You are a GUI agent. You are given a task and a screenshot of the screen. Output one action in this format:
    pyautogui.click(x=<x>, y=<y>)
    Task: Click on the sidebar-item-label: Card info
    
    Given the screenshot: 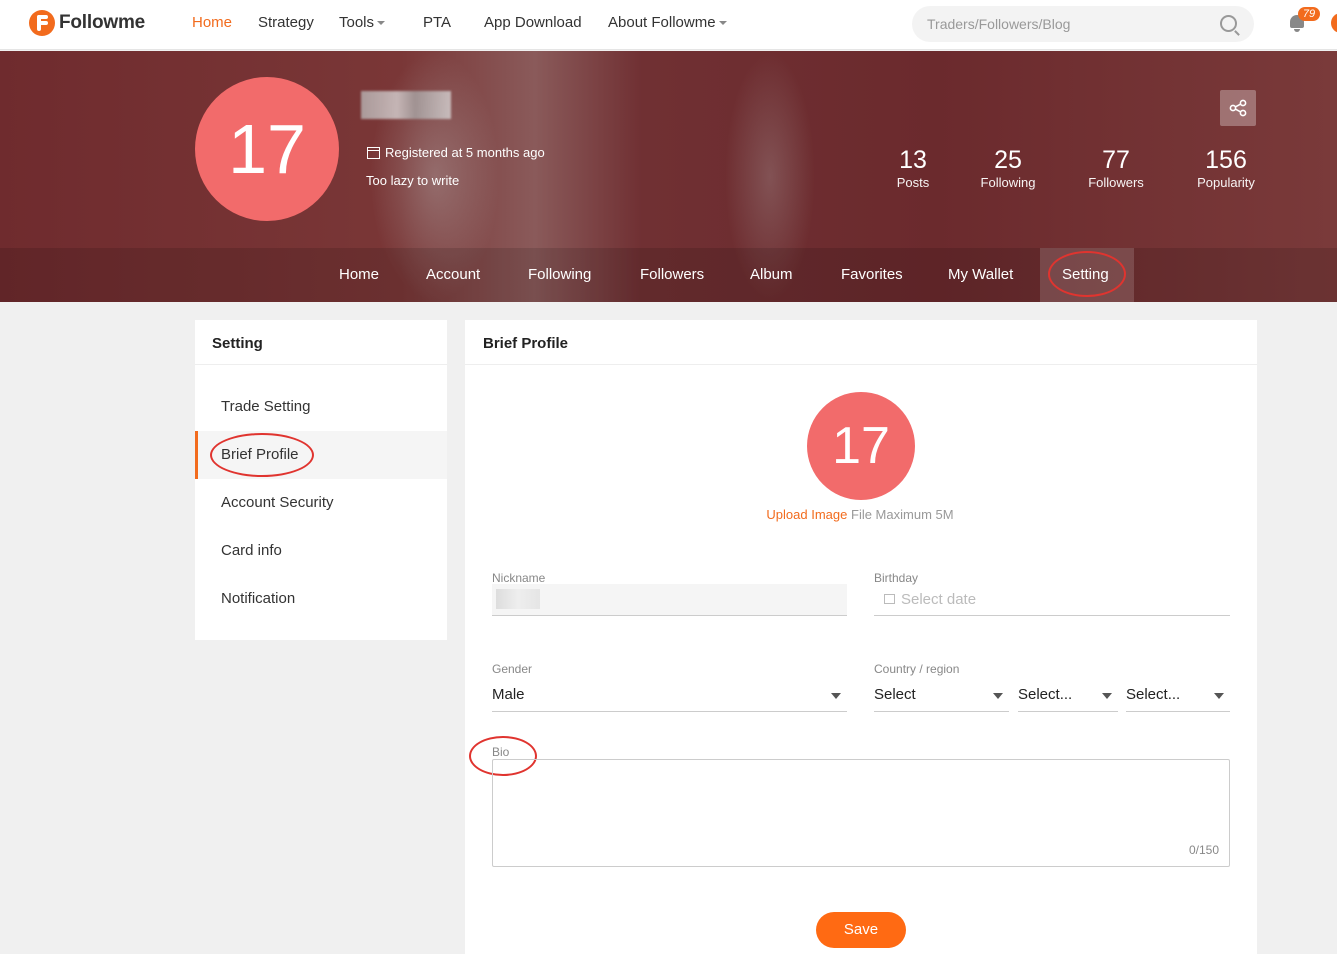 What is the action you would take?
    pyautogui.click(x=251, y=550)
    